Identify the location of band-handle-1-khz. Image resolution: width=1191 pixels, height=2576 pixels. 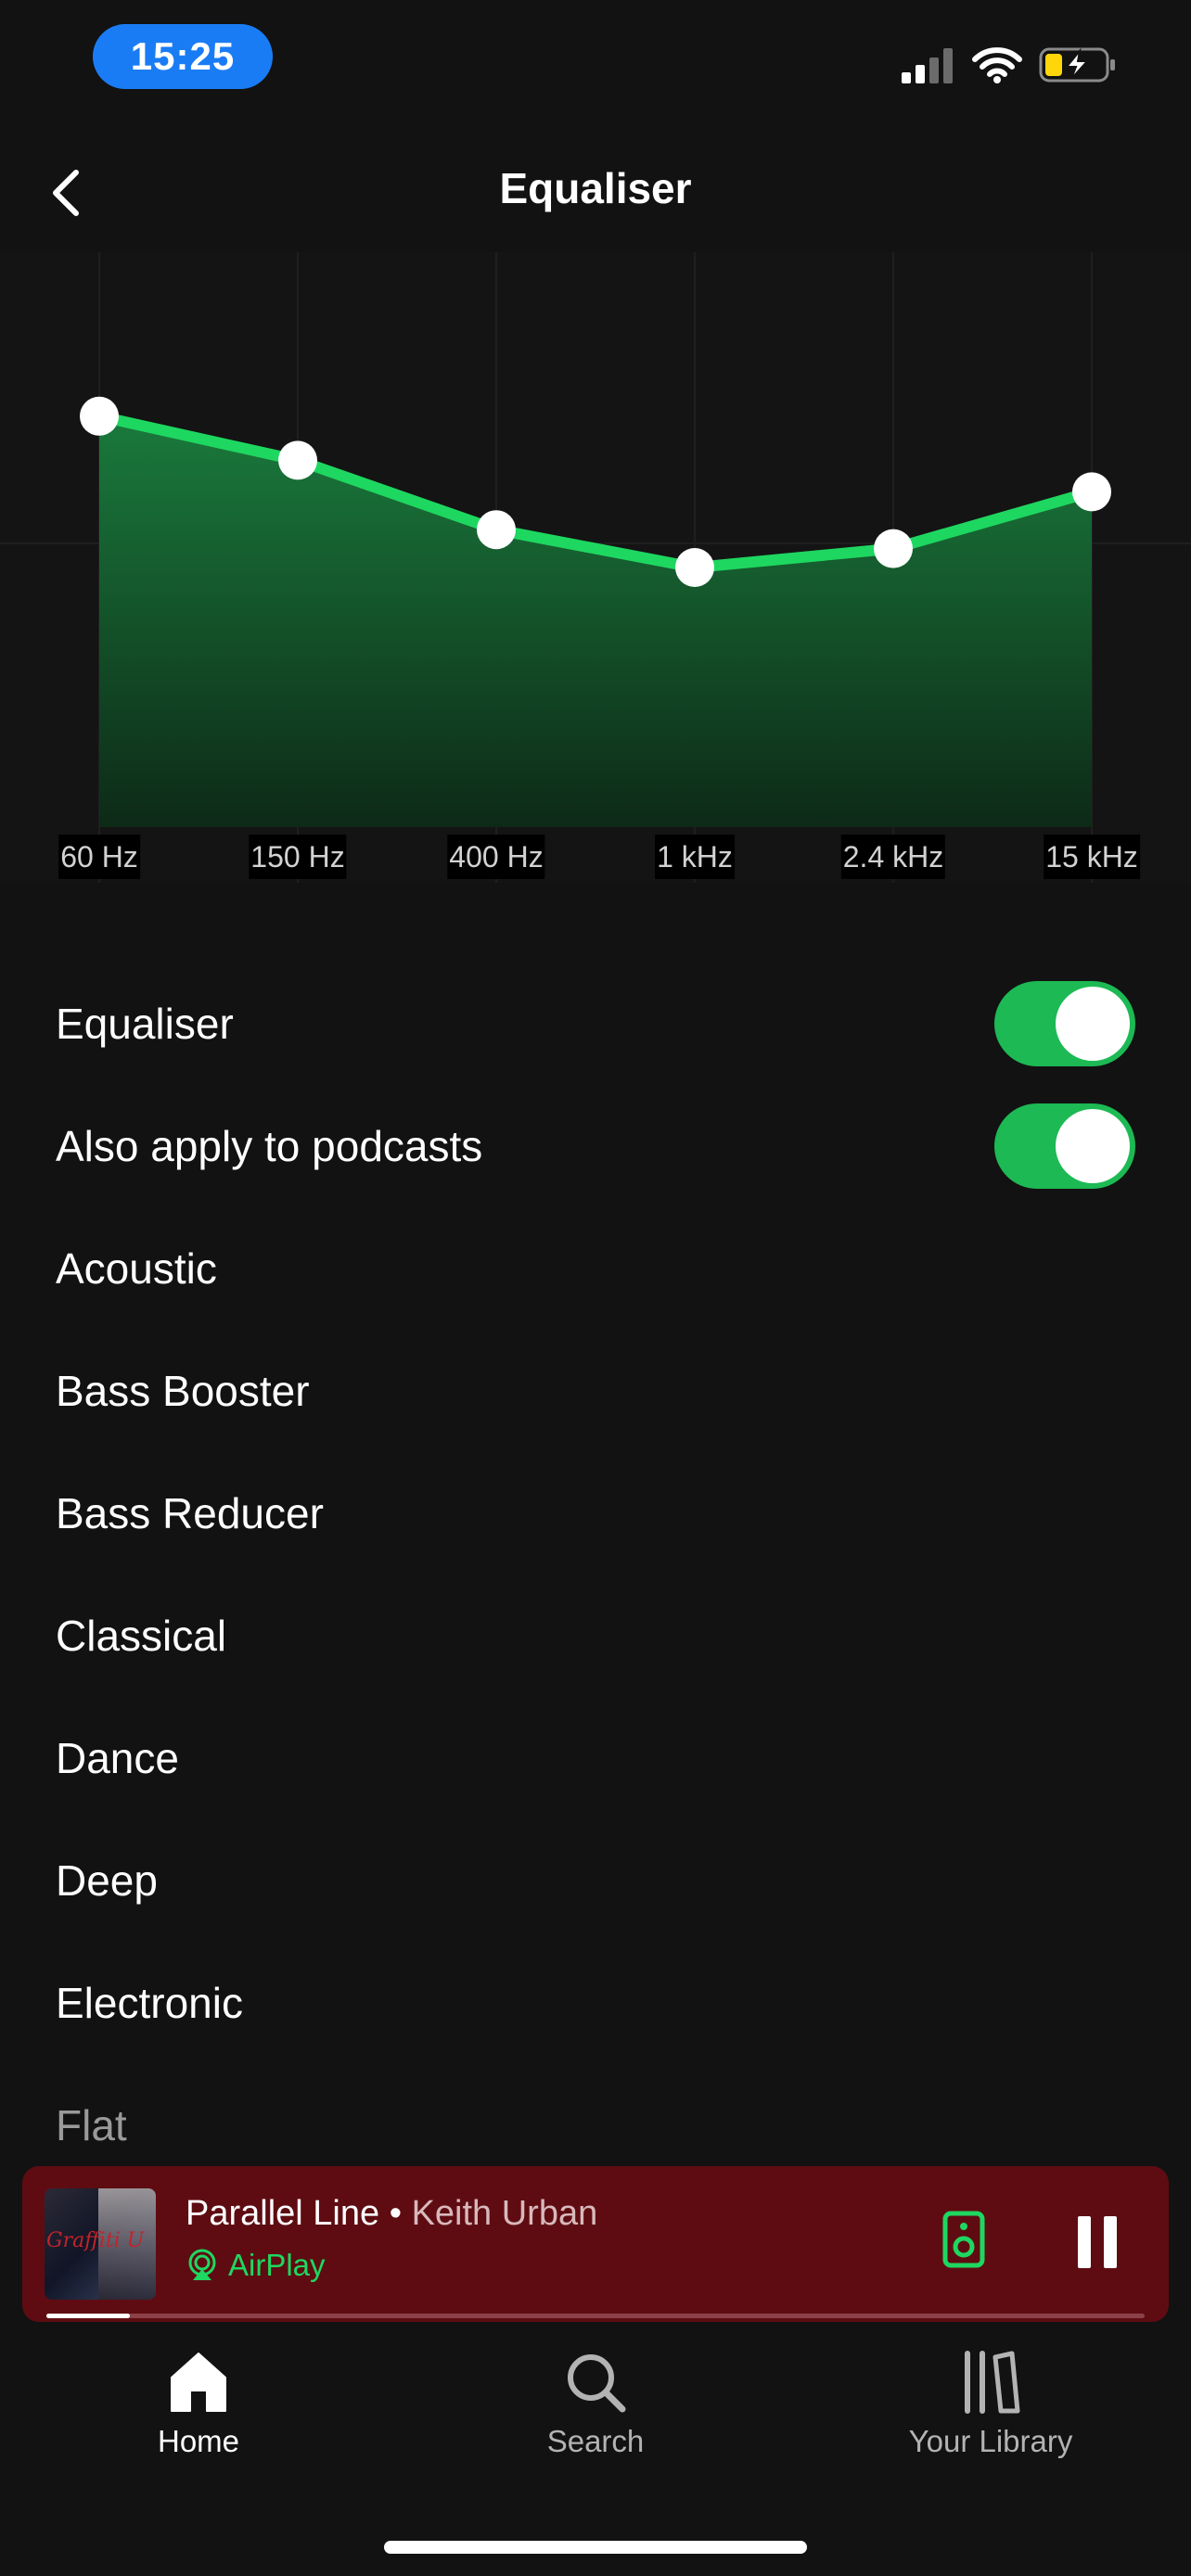
(694, 568).